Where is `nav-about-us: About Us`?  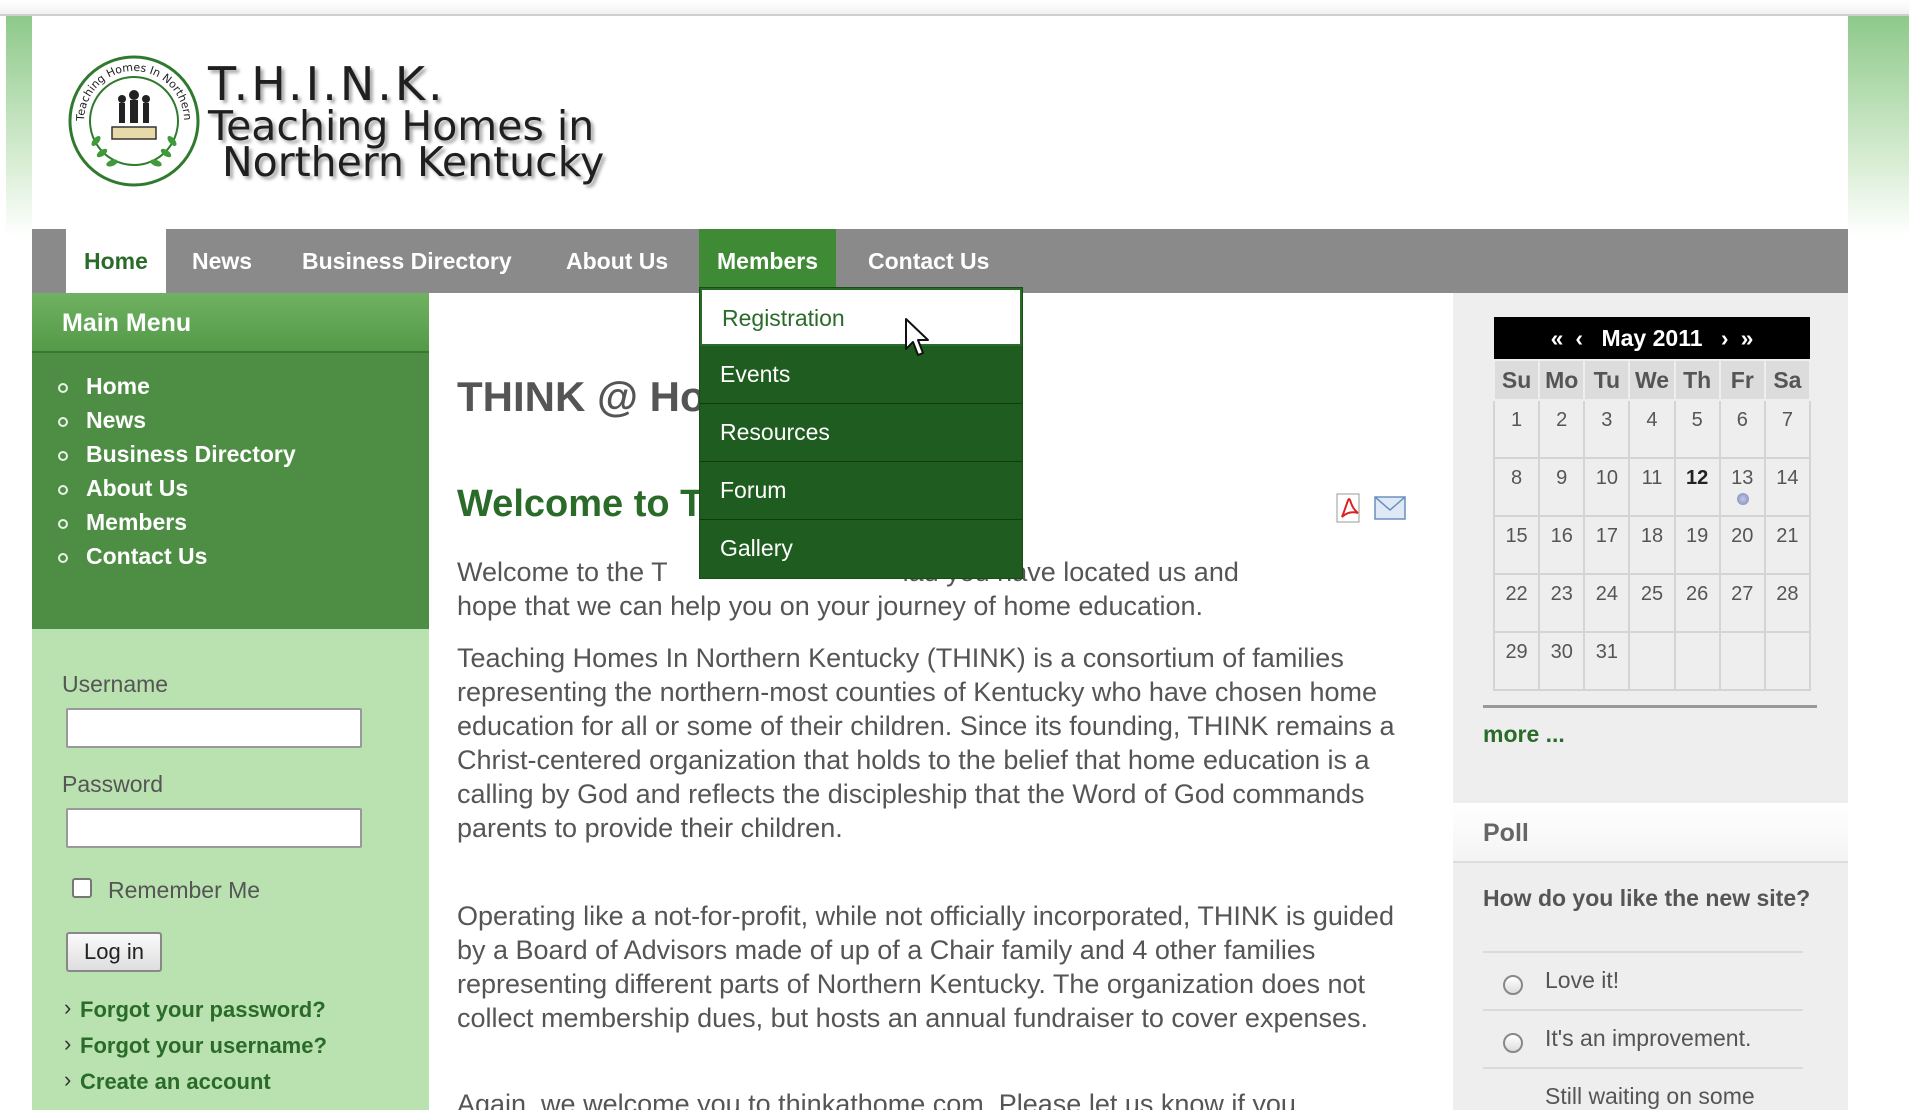 nav-about-us: About Us is located at coordinates (617, 261).